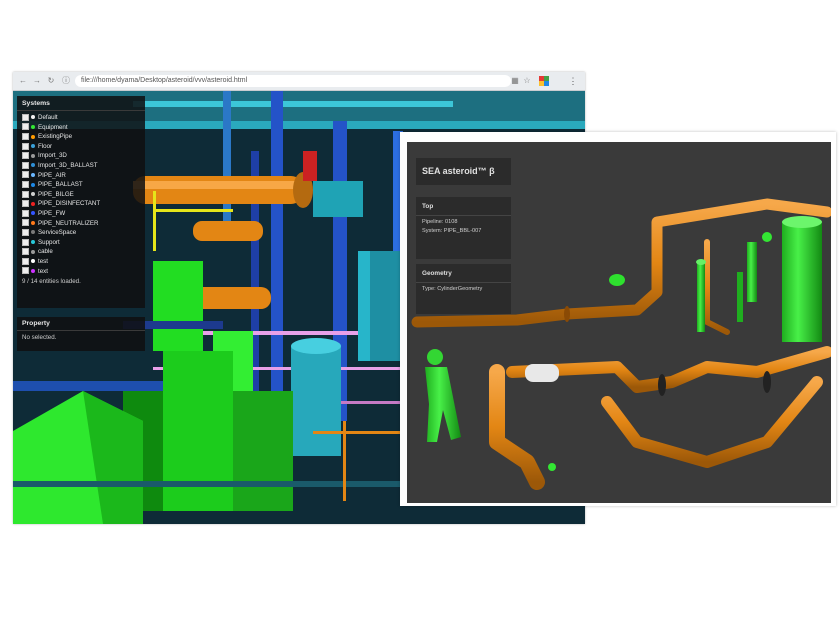  What do you see at coordinates (573, 81) in the screenshot?
I see `browser-menu-icon: ⋮` at bounding box center [573, 81].